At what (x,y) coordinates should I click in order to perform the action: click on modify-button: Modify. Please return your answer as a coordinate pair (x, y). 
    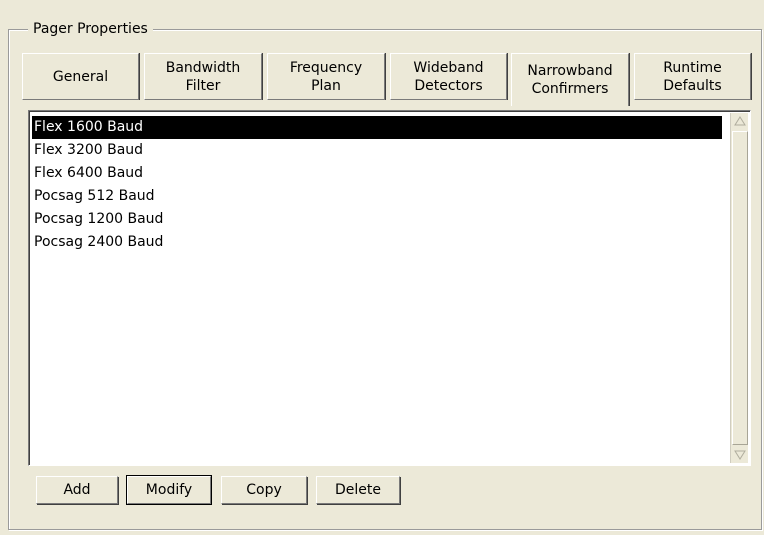
    Looking at the image, I should click on (169, 490).